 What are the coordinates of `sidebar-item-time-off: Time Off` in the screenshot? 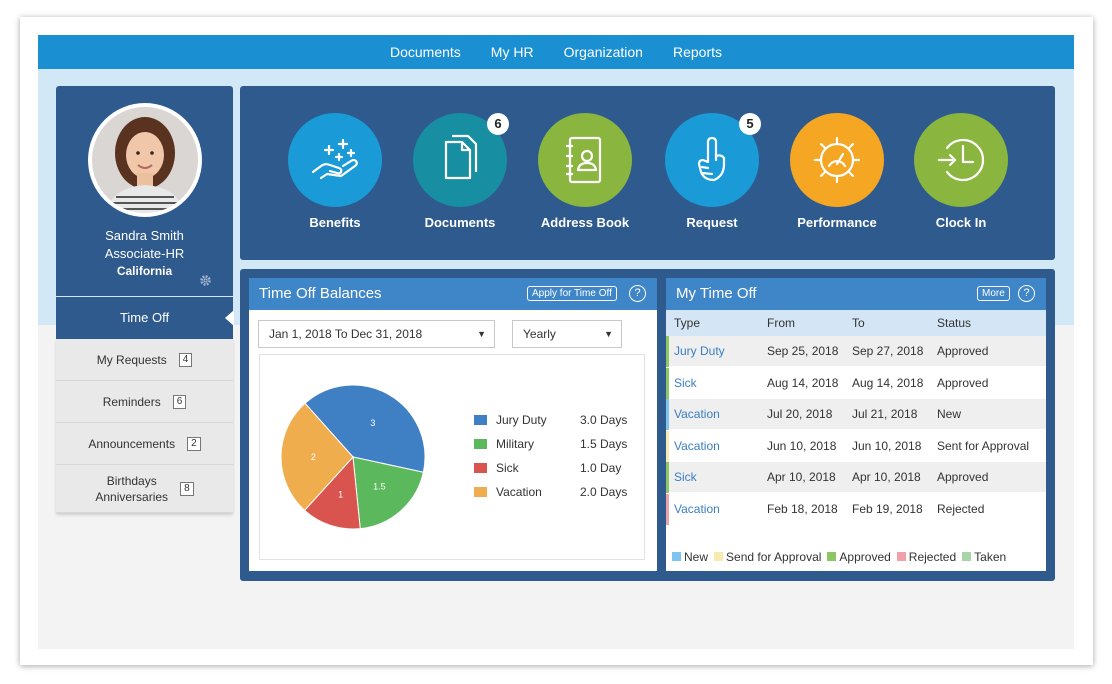 It's located at (145, 318).